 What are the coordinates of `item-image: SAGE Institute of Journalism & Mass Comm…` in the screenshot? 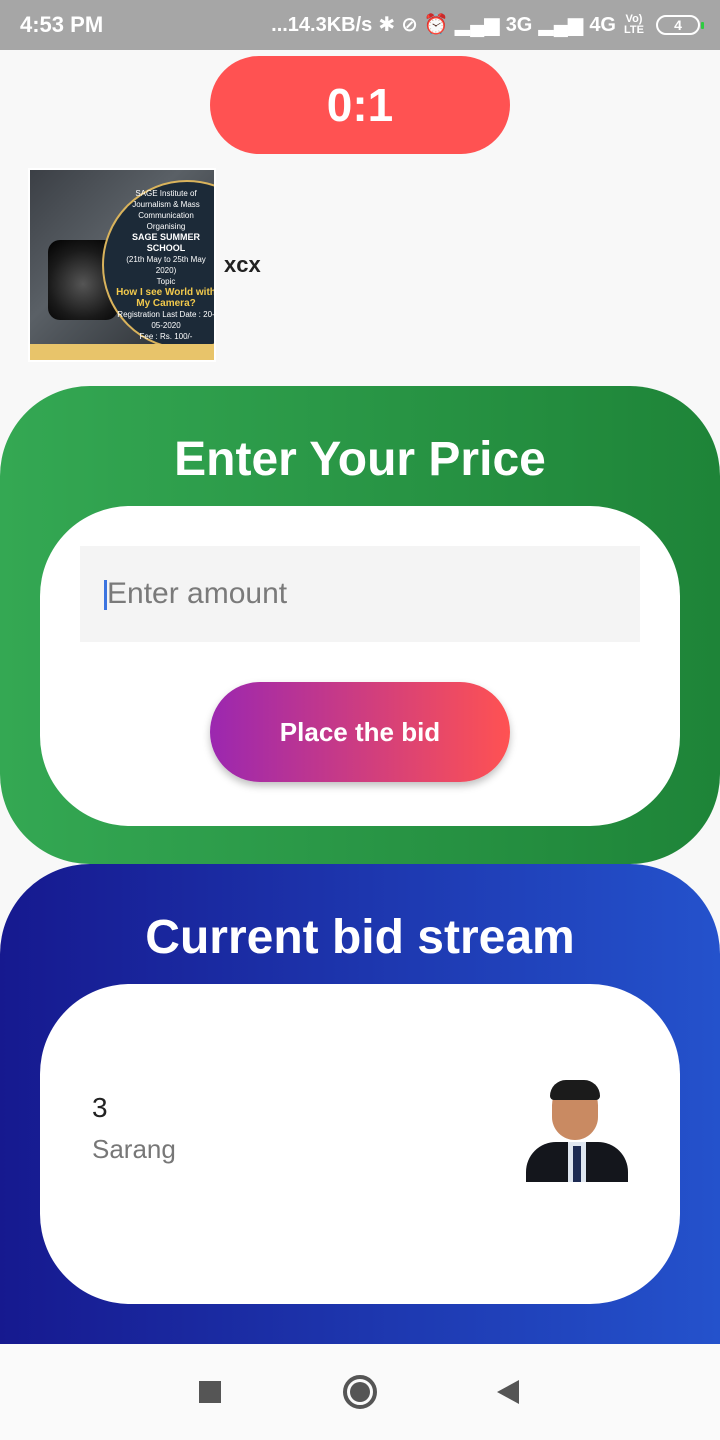 It's located at (122, 265).